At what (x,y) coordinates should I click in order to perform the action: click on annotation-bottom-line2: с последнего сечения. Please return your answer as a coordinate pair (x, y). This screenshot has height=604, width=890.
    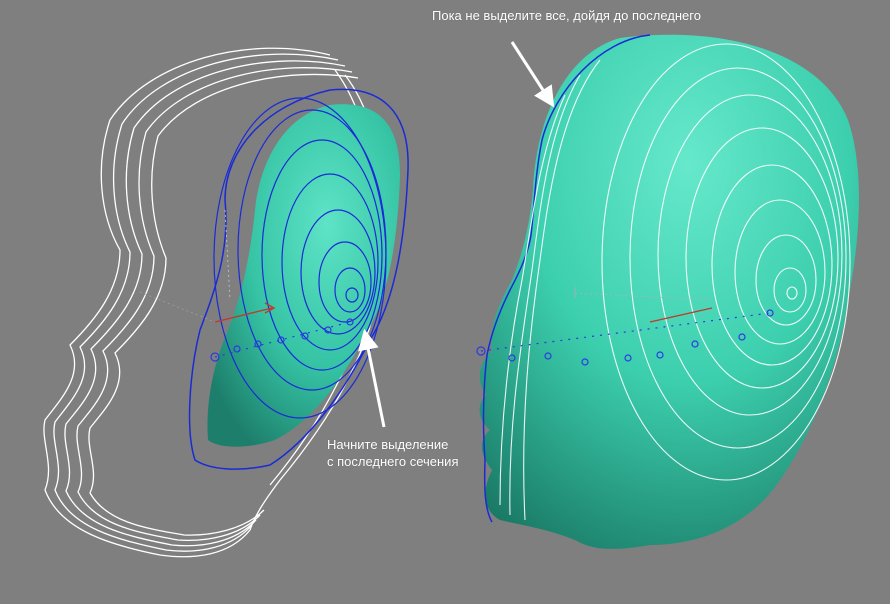
    Looking at the image, I should click on (393, 461).